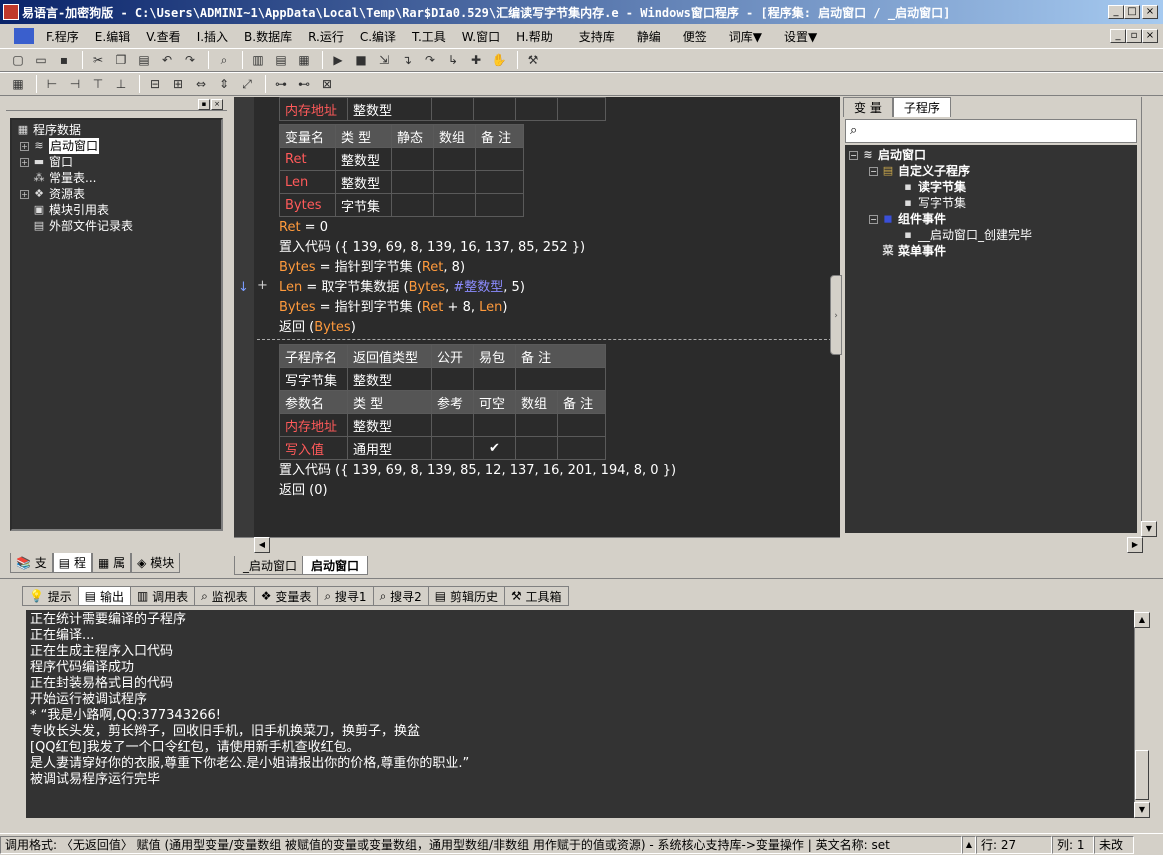  What do you see at coordinates (24, 36) in the screenshot?
I see `doc-icon` at bounding box center [24, 36].